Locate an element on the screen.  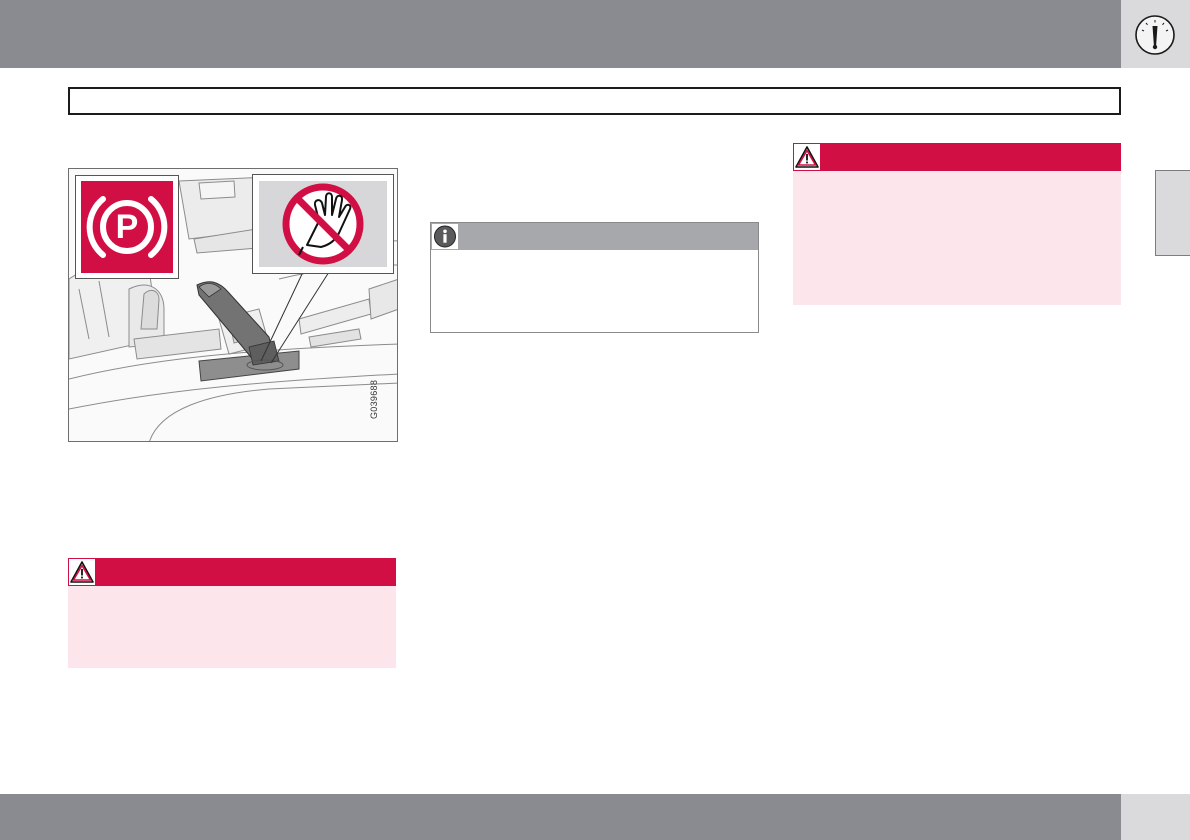
parking-brake-figure: P G039688 is located at coordinates (233, 305).